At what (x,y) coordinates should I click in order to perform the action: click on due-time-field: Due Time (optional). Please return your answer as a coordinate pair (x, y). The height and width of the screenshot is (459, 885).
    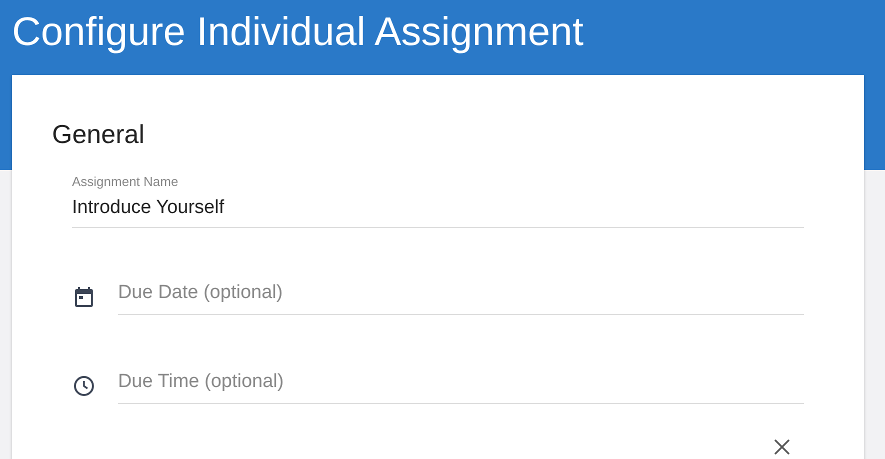
    Looking at the image, I should click on (461, 385).